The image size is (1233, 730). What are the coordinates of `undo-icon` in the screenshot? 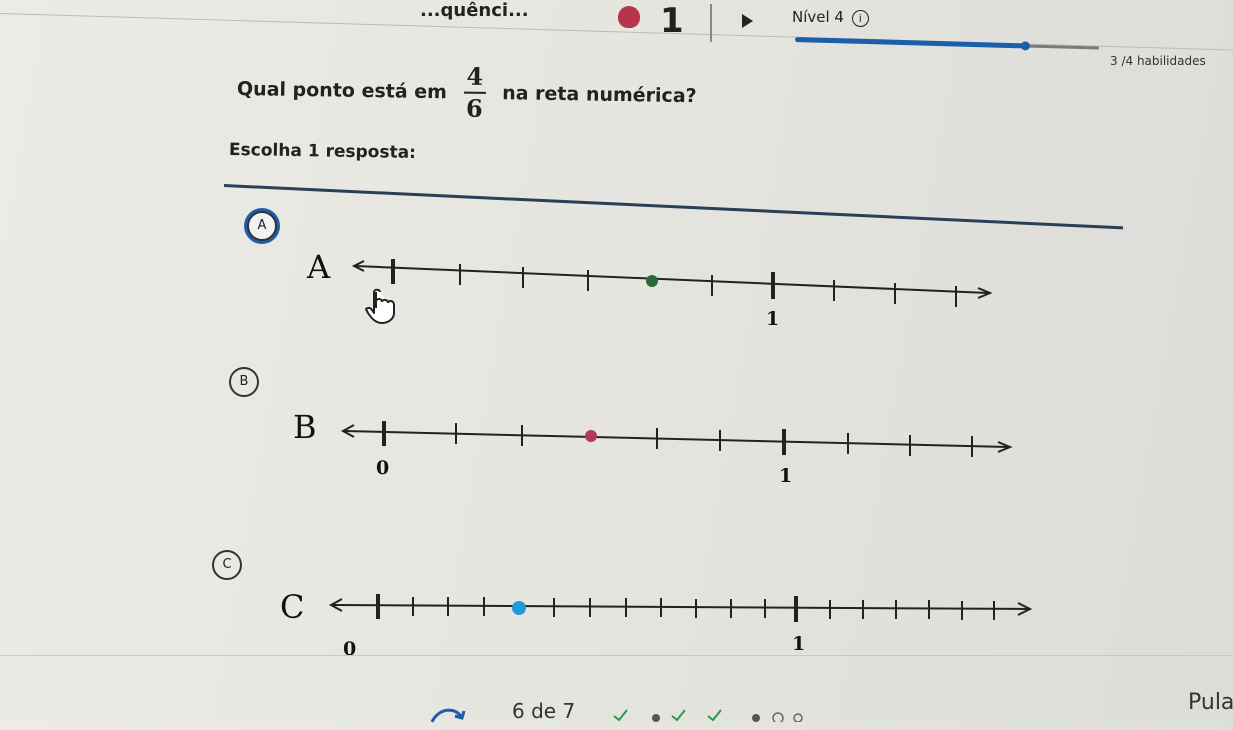 It's located at (448, 715).